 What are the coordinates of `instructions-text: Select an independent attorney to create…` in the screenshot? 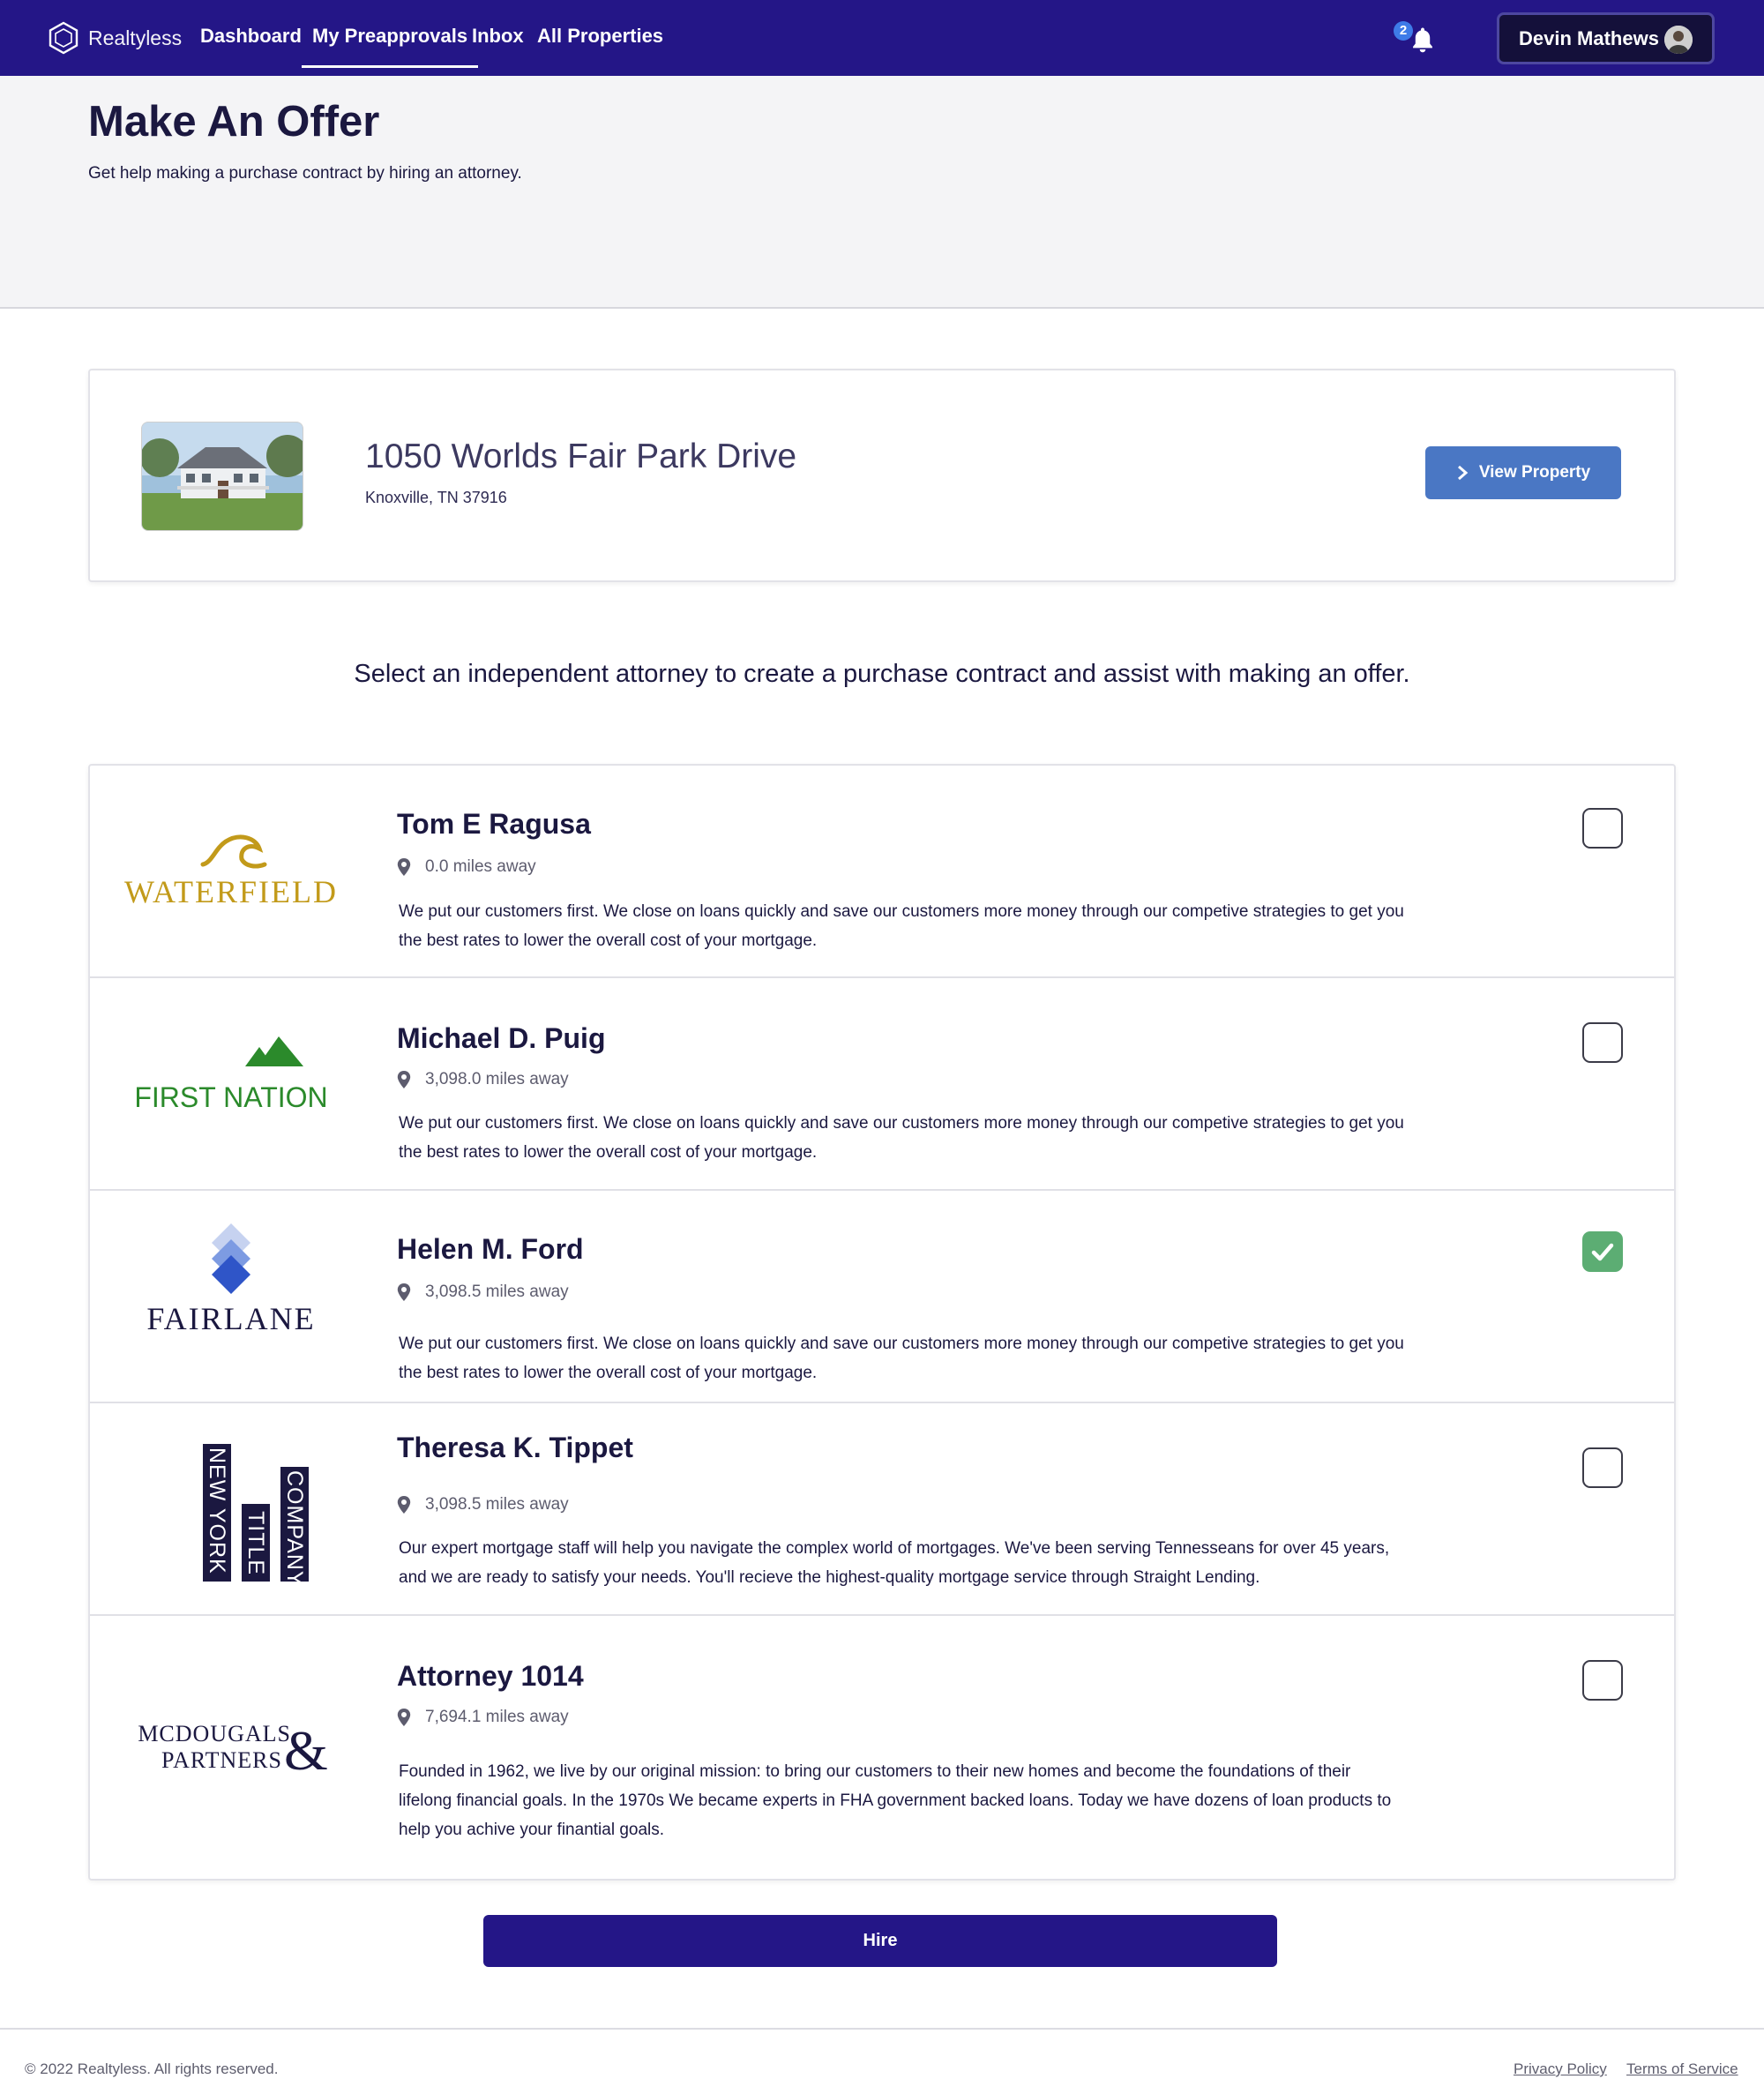 It's located at (882, 674).